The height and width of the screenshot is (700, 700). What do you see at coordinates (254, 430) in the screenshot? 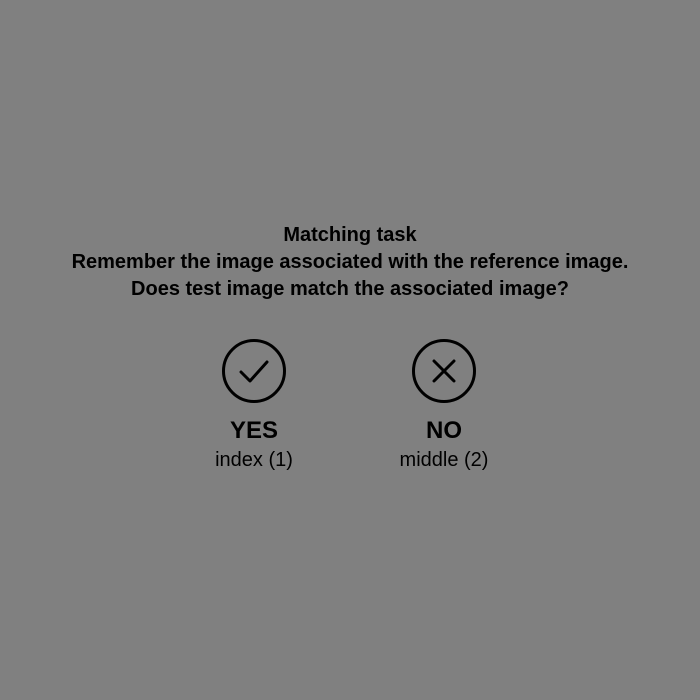
I see `yes-label: YES` at bounding box center [254, 430].